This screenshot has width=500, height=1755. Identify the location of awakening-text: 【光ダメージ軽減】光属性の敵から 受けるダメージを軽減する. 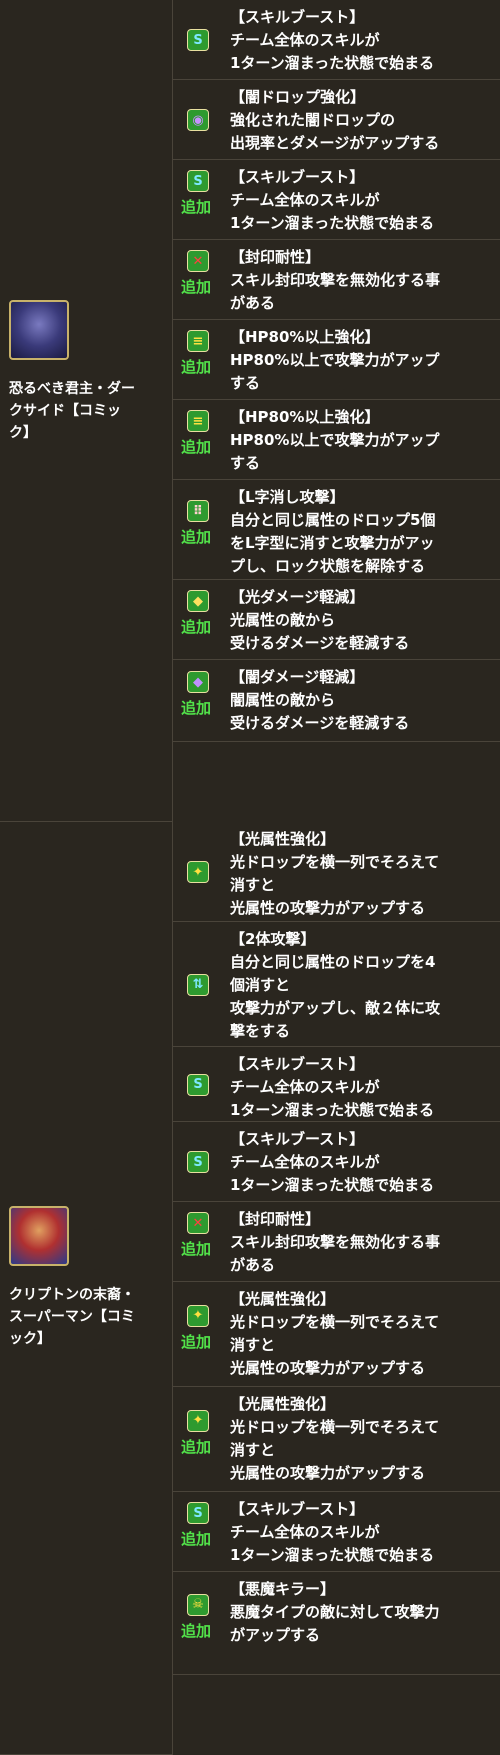
(362, 620).